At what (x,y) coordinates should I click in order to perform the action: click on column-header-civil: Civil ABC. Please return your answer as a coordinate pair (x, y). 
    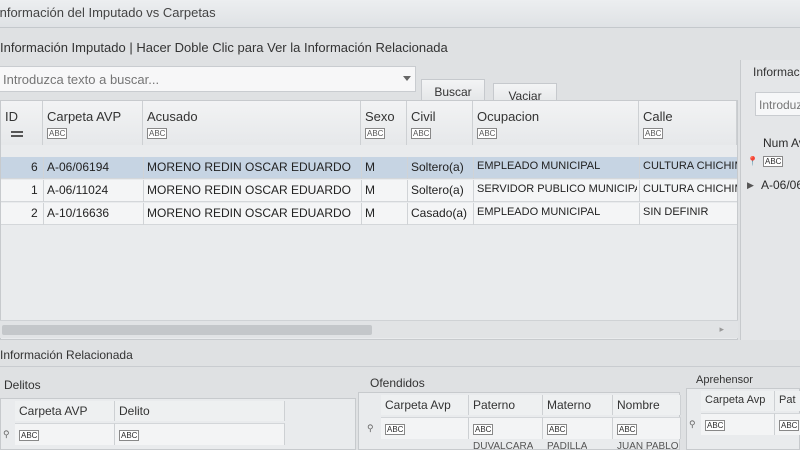
    Looking at the image, I should click on (440, 123).